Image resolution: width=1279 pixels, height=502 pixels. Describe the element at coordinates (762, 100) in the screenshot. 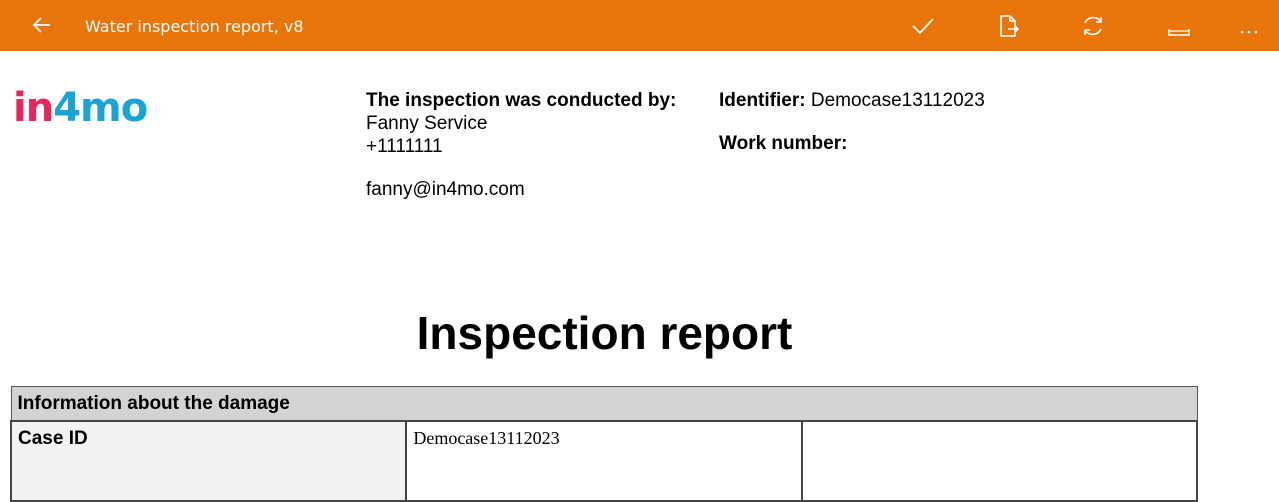

I see `identifier-label: Identifier:` at that location.